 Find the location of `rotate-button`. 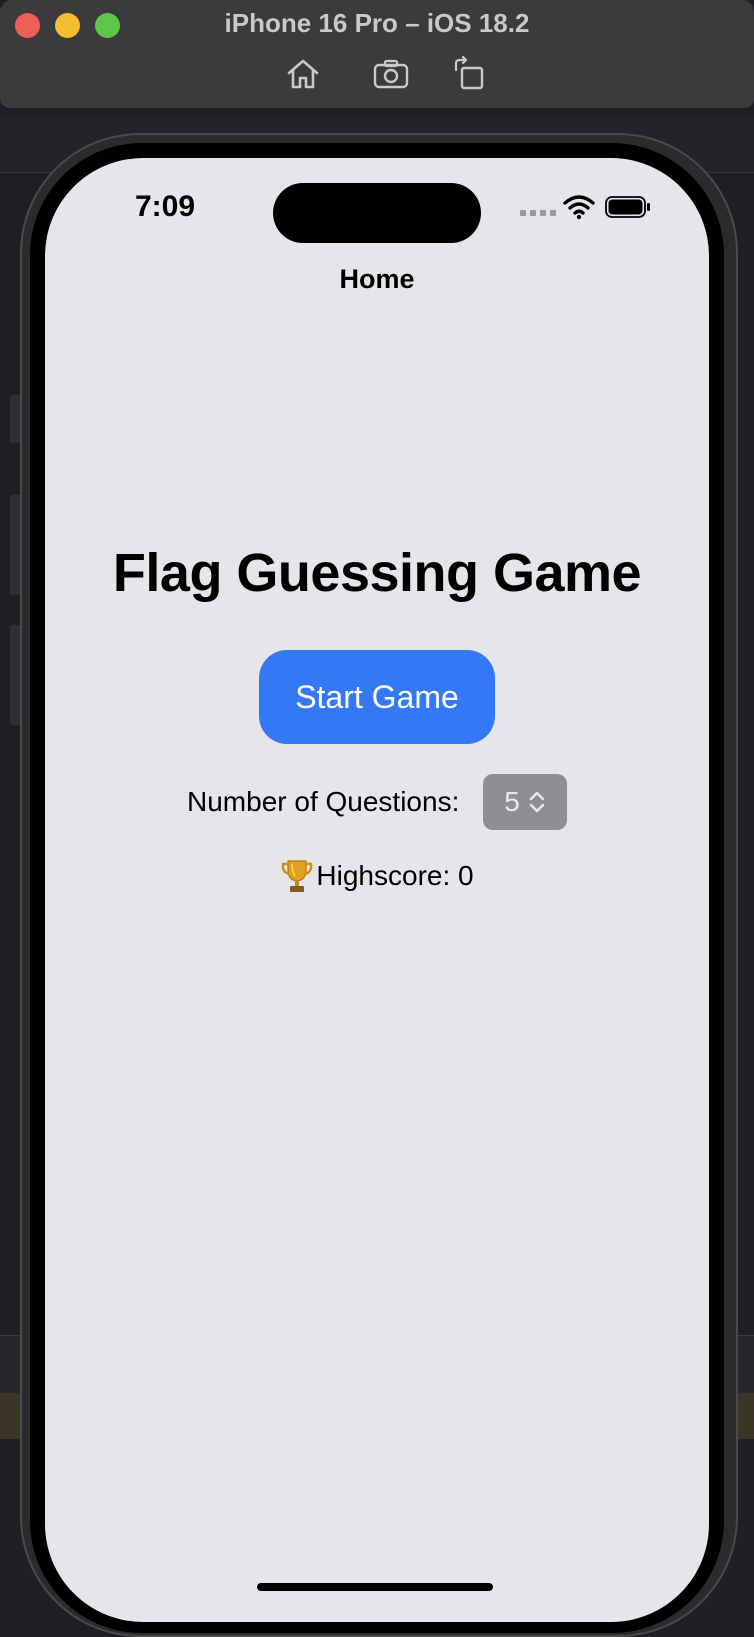

rotate-button is located at coordinates (471, 73).